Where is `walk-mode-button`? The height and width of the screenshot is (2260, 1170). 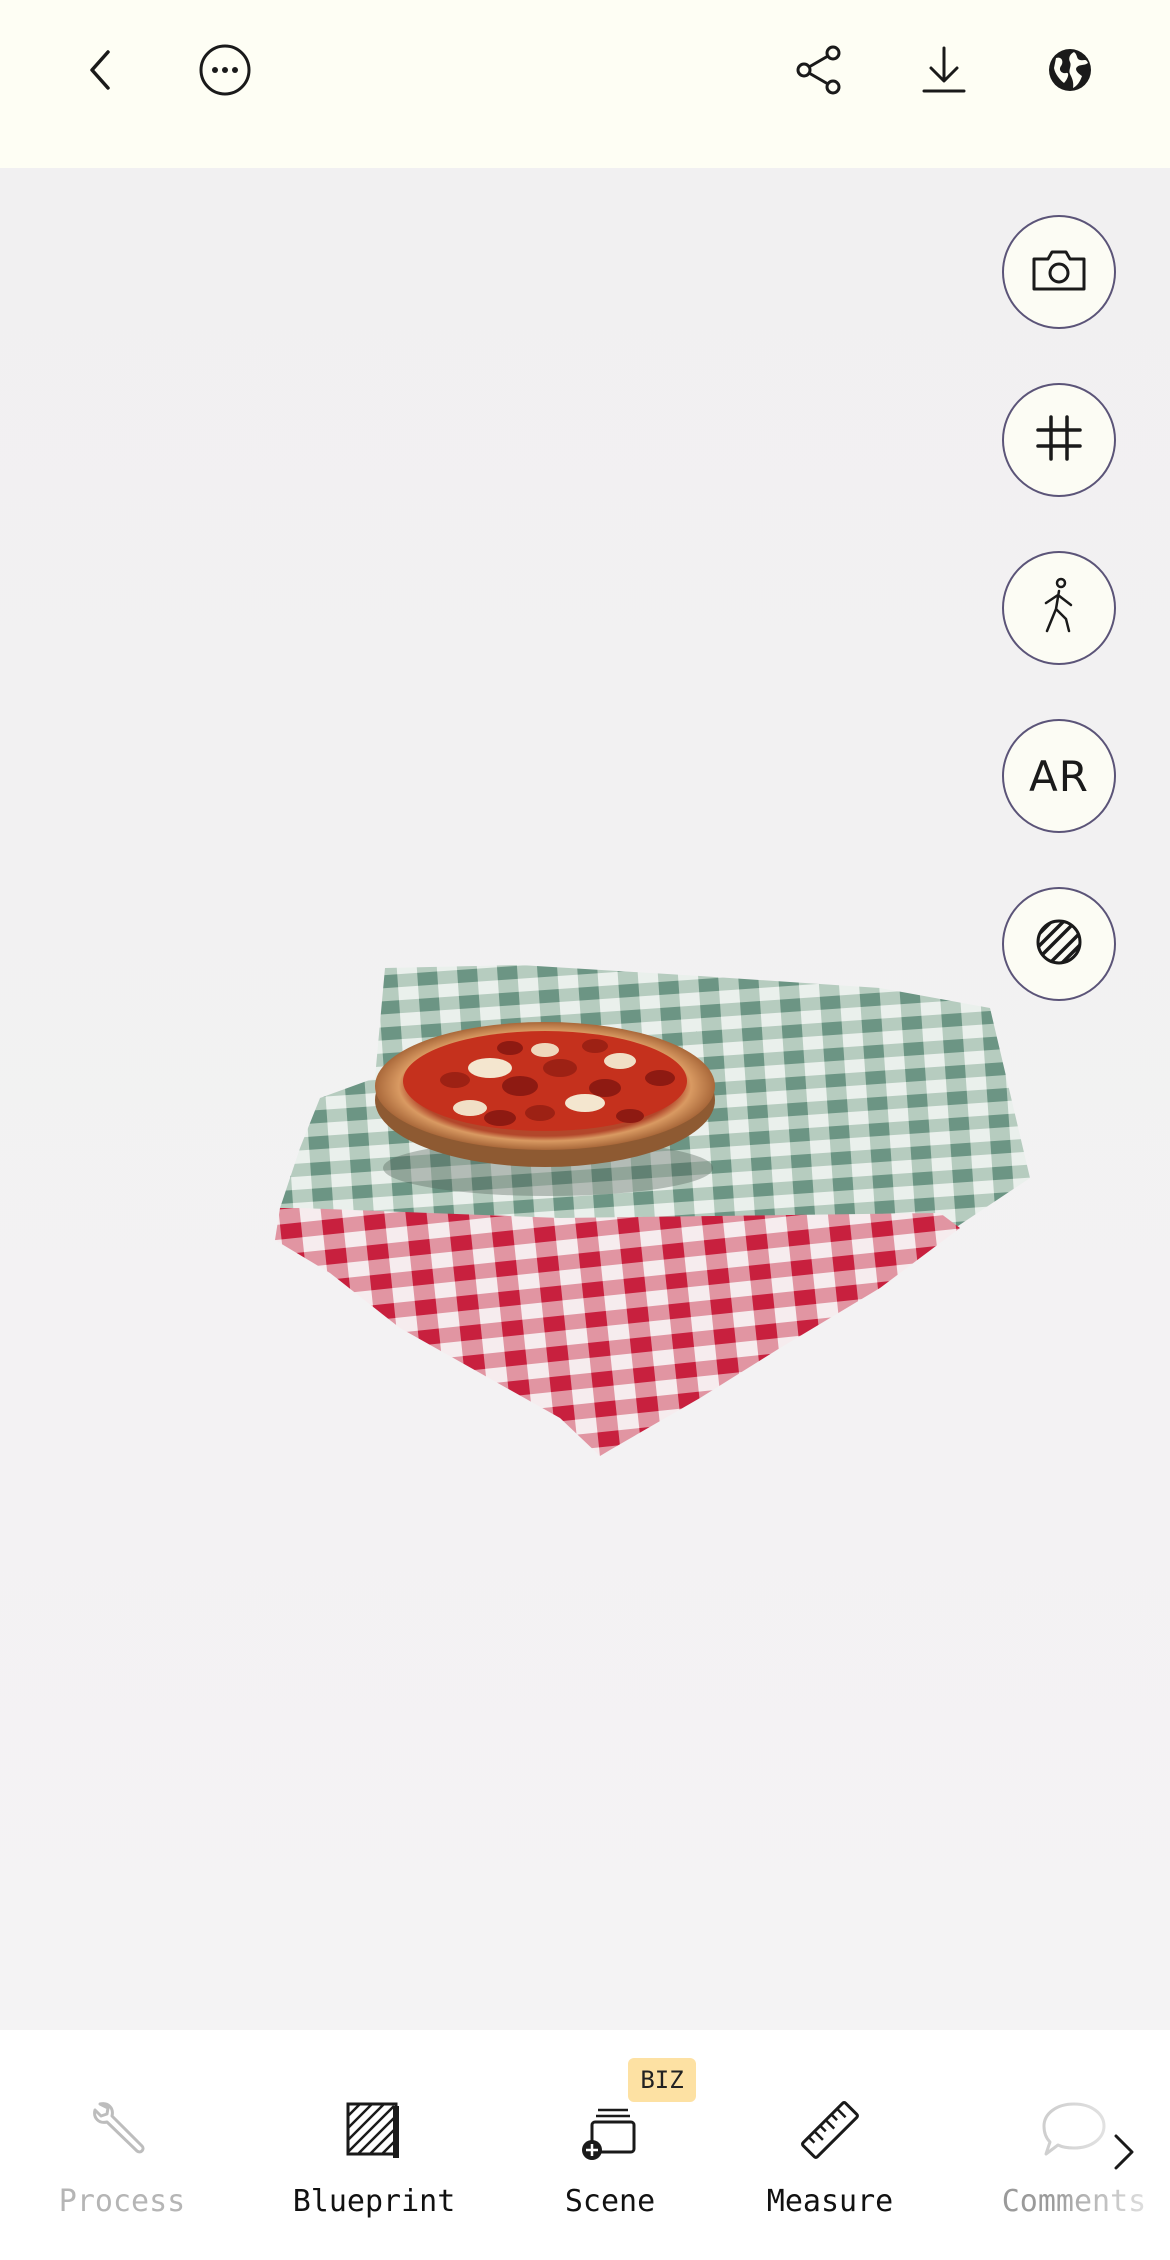
walk-mode-button is located at coordinates (1059, 608).